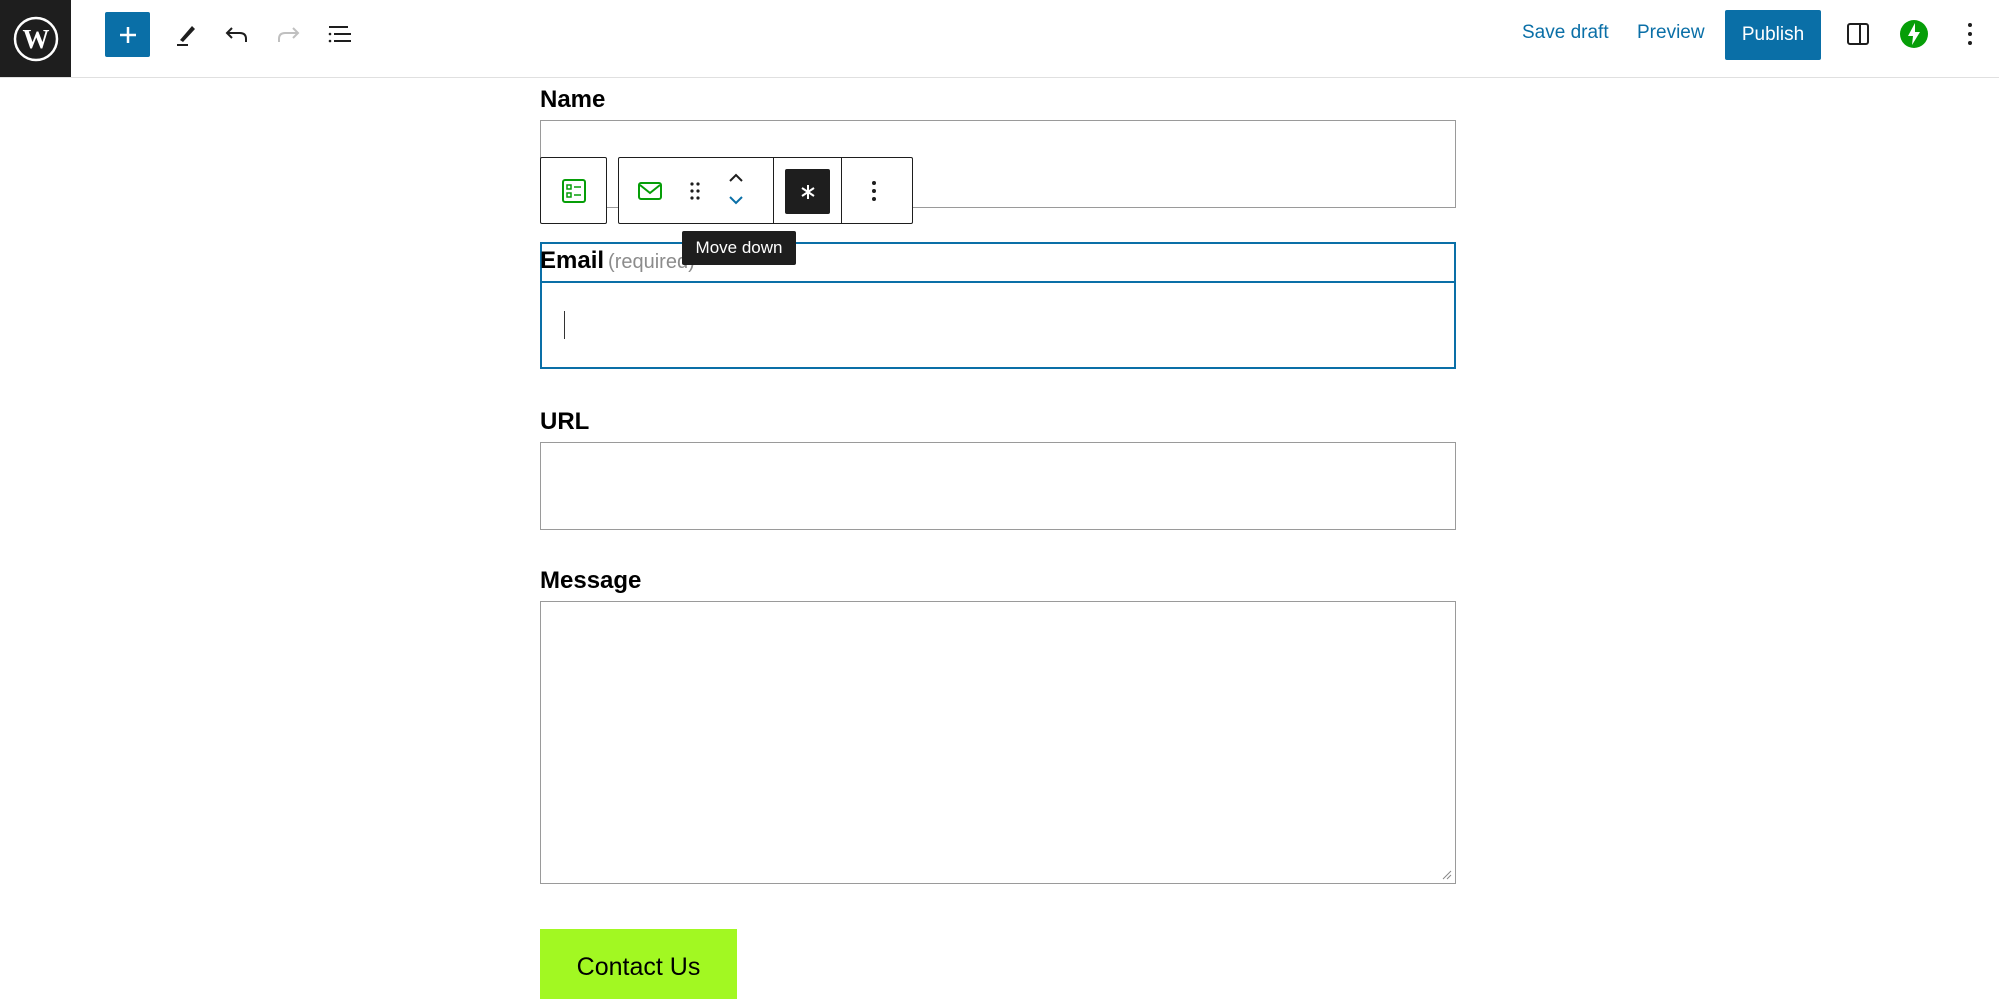  I want to click on drag-handle-icon, so click(695, 191).